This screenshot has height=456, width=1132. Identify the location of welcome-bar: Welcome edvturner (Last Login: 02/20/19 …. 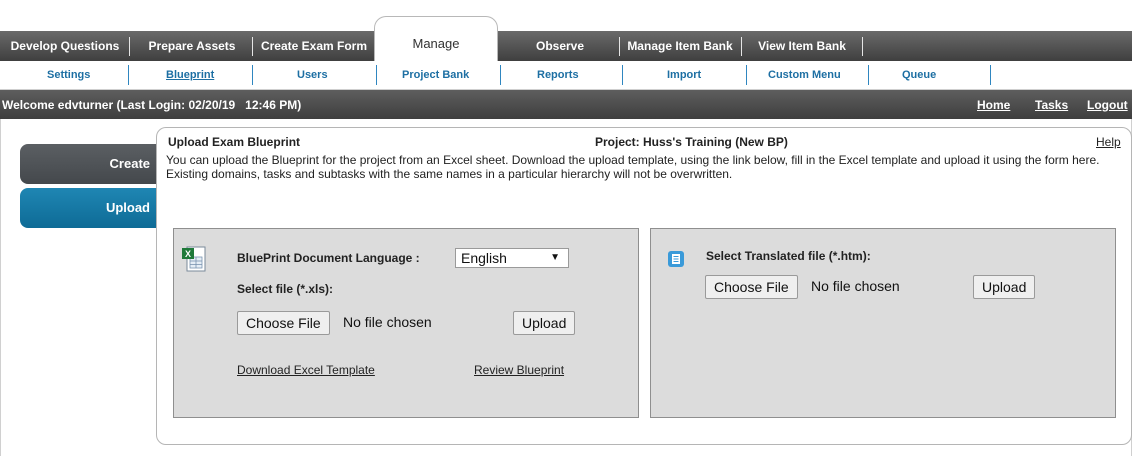
(566, 104).